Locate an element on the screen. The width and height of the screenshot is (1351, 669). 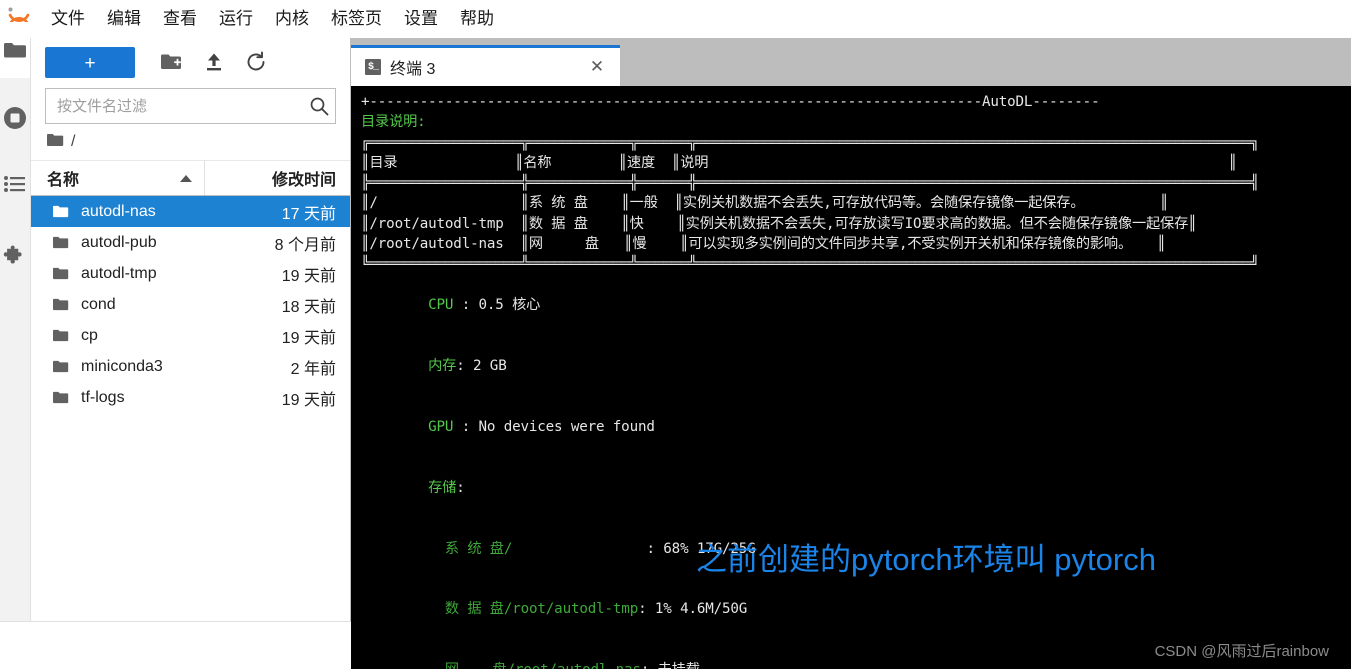
search-icon is located at coordinates (319, 106).